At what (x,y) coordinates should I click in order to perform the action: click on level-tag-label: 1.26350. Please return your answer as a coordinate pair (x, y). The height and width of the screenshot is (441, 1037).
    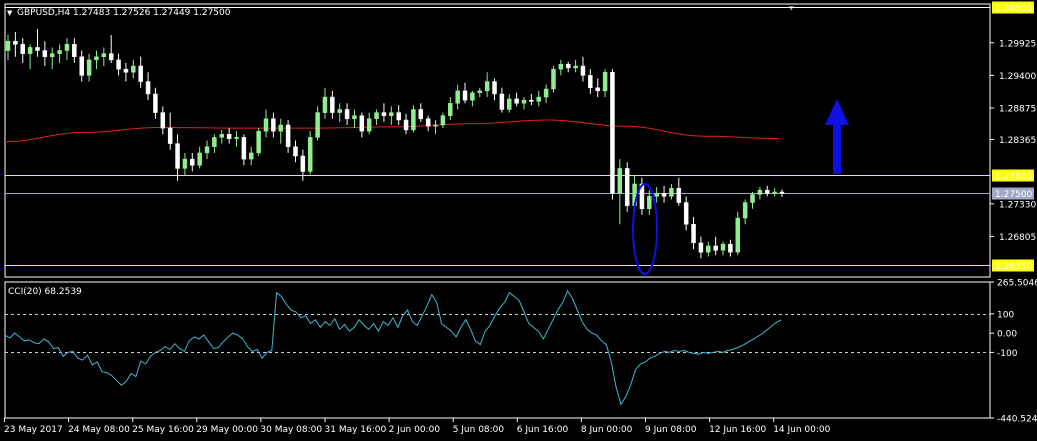
    Looking at the image, I should click on (1013, 267).